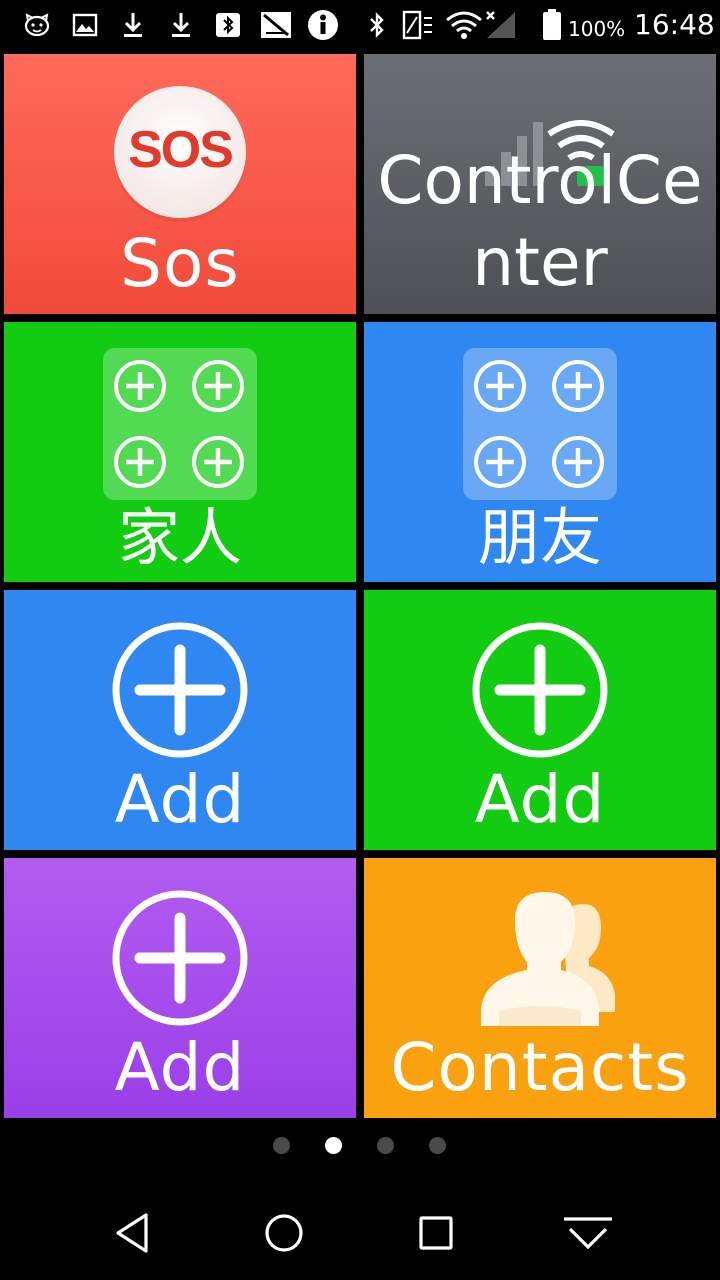 The image size is (720, 1280). Describe the element at coordinates (552, 25) in the screenshot. I see `battery-icon` at that location.